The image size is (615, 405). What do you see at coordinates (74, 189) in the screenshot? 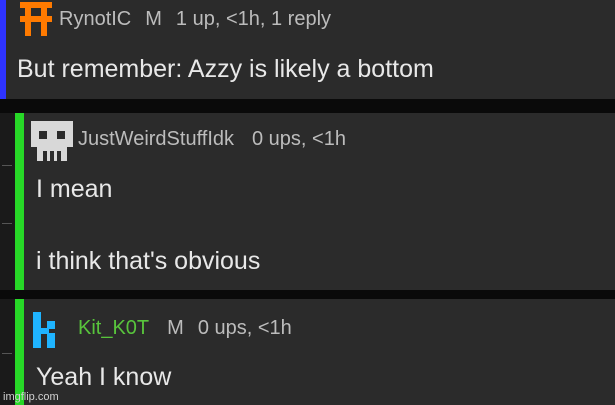
I see `comment-text-line-1: I mean` at bounding box center [74, 189].